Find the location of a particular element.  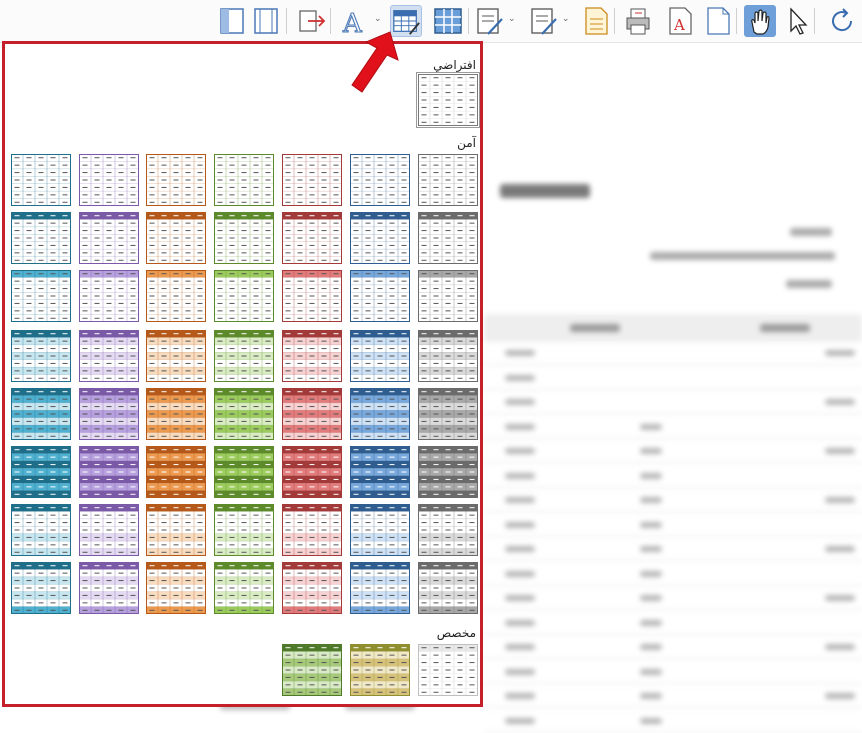

red-arrow-icon is located at coordinates (375, 62).